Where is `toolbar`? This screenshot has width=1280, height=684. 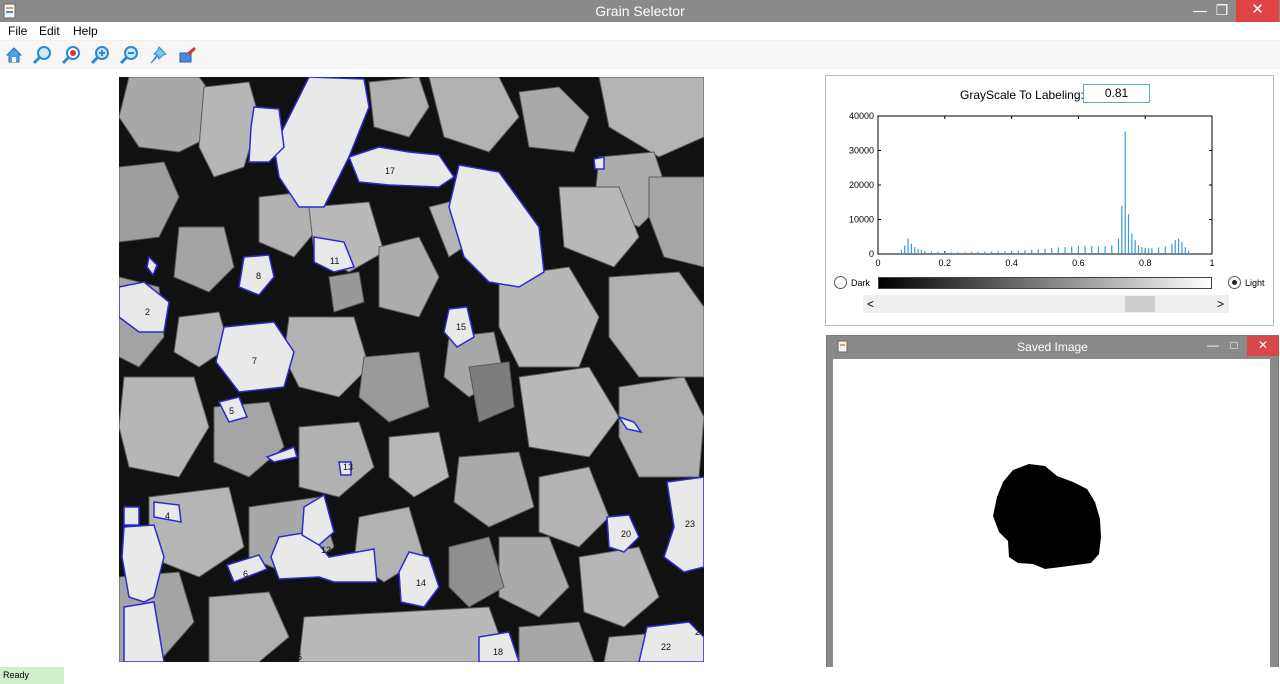
toolbar is located at coordinates (640, 55).